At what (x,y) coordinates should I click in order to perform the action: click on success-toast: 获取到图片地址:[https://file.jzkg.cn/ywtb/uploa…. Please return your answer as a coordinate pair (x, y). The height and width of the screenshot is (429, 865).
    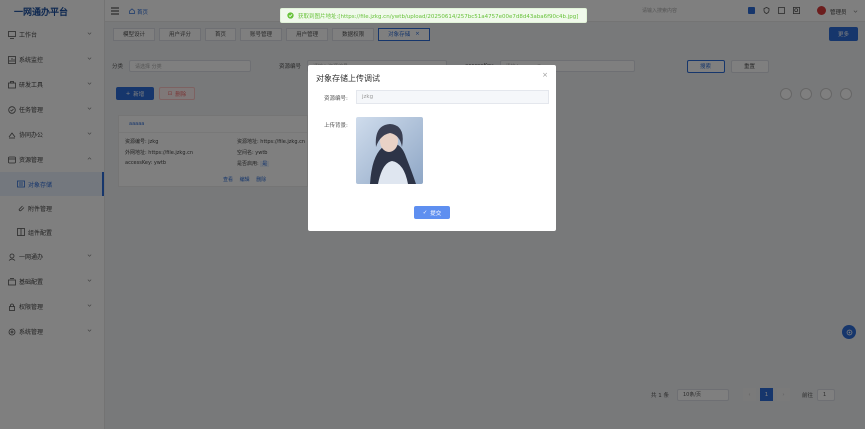
    Looking at the image, I should click on (433, 15).